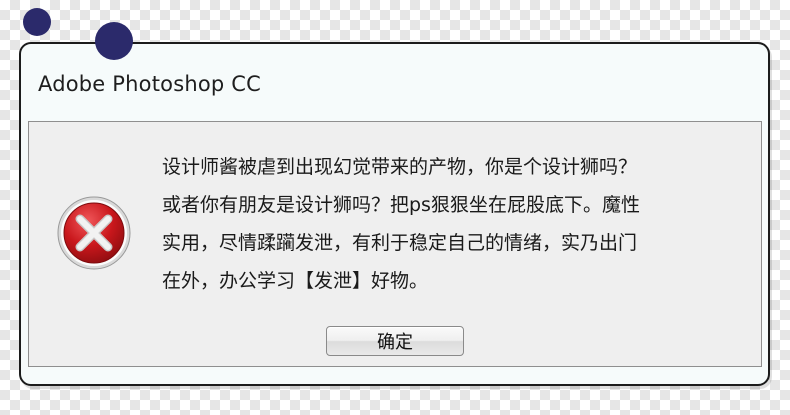 Image resolution: width=790 pixels, height=415 pixels. What do you see at coordinates (395, 341) in the screenshot?
I see `ok-button: 确定` at bounding box center [395, 341].